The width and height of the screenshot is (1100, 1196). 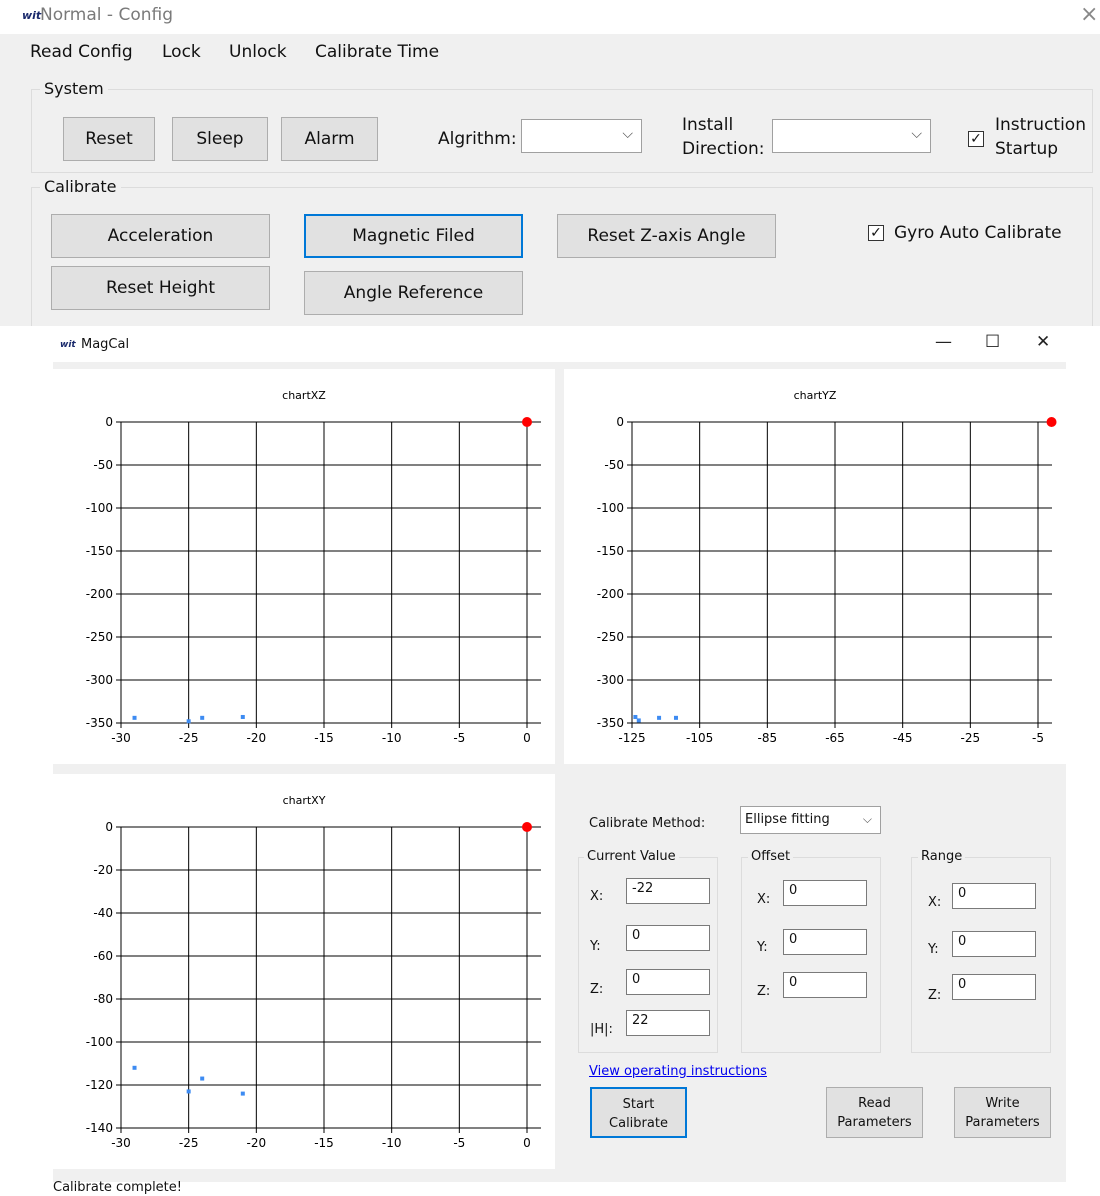 What do you see at coordinates (992, 342) in the screenshot?
I see `maximize-icon: ☐` at bounding box center [992, 342].